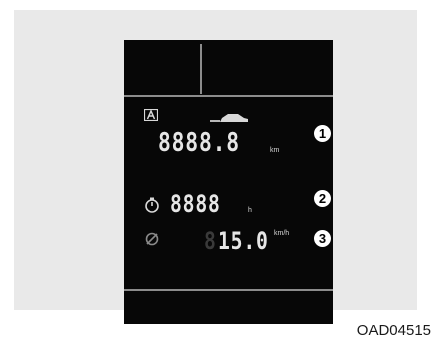 This screenshot has height=342, width=433. Describe the element at coordinates (250, 210) in the screenshot. I see `drive-time-unit: h` at that location.